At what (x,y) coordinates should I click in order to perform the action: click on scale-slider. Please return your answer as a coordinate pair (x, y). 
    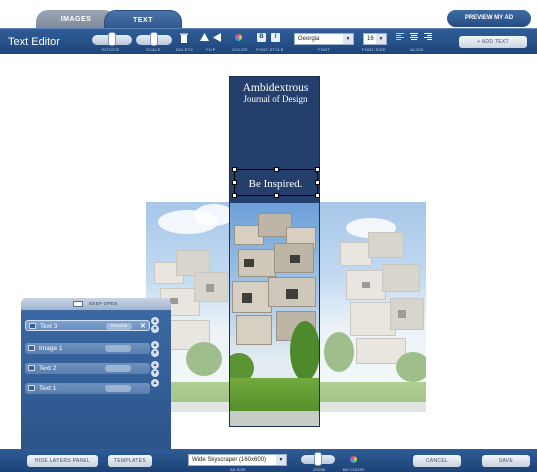
    Looking at the image, I should click on (154, 39).